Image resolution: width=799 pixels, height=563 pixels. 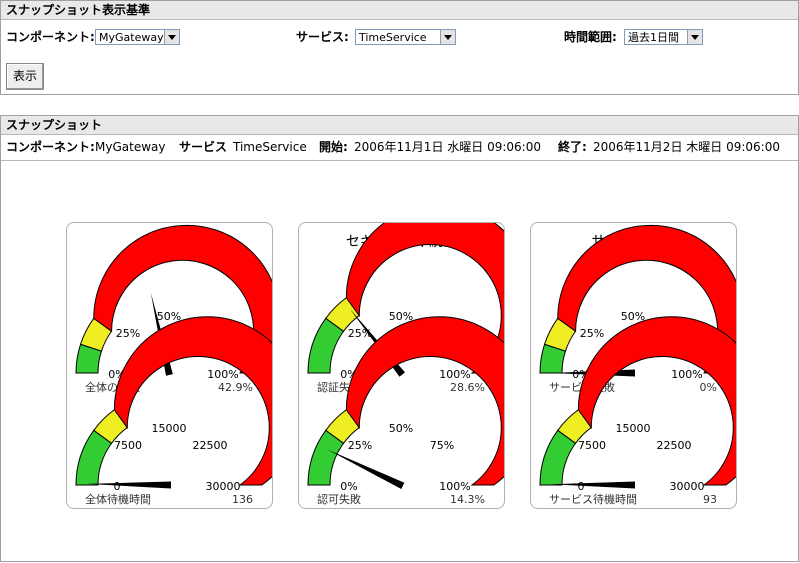 What do you see at coordinates (203, 147) in the screenshot?
I see `info-service-label: サービス` at bounding box center [203, 147].